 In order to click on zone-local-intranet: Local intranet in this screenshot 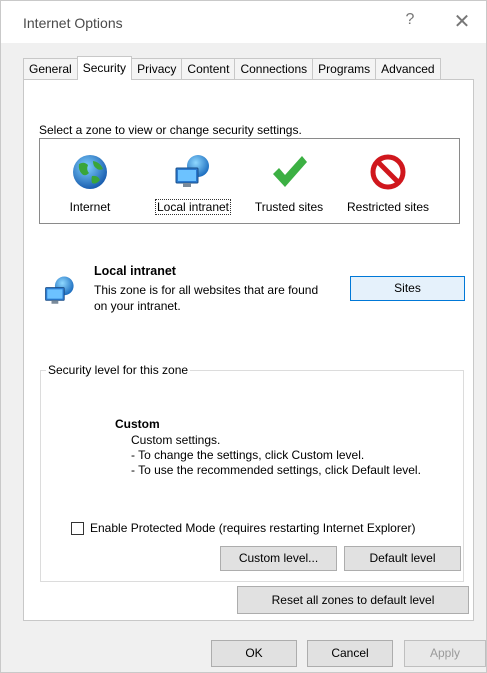, I will do `click(193, 182)`.